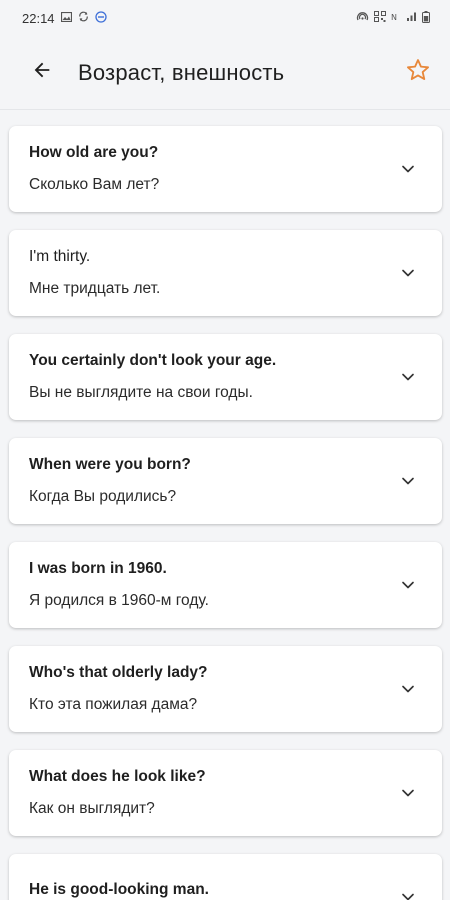 Image resolution: width=450 pixels, height=900 pixels. Describe the element at coordinates (426, 18) in the screenshot. I see `battery-icon` at that location.